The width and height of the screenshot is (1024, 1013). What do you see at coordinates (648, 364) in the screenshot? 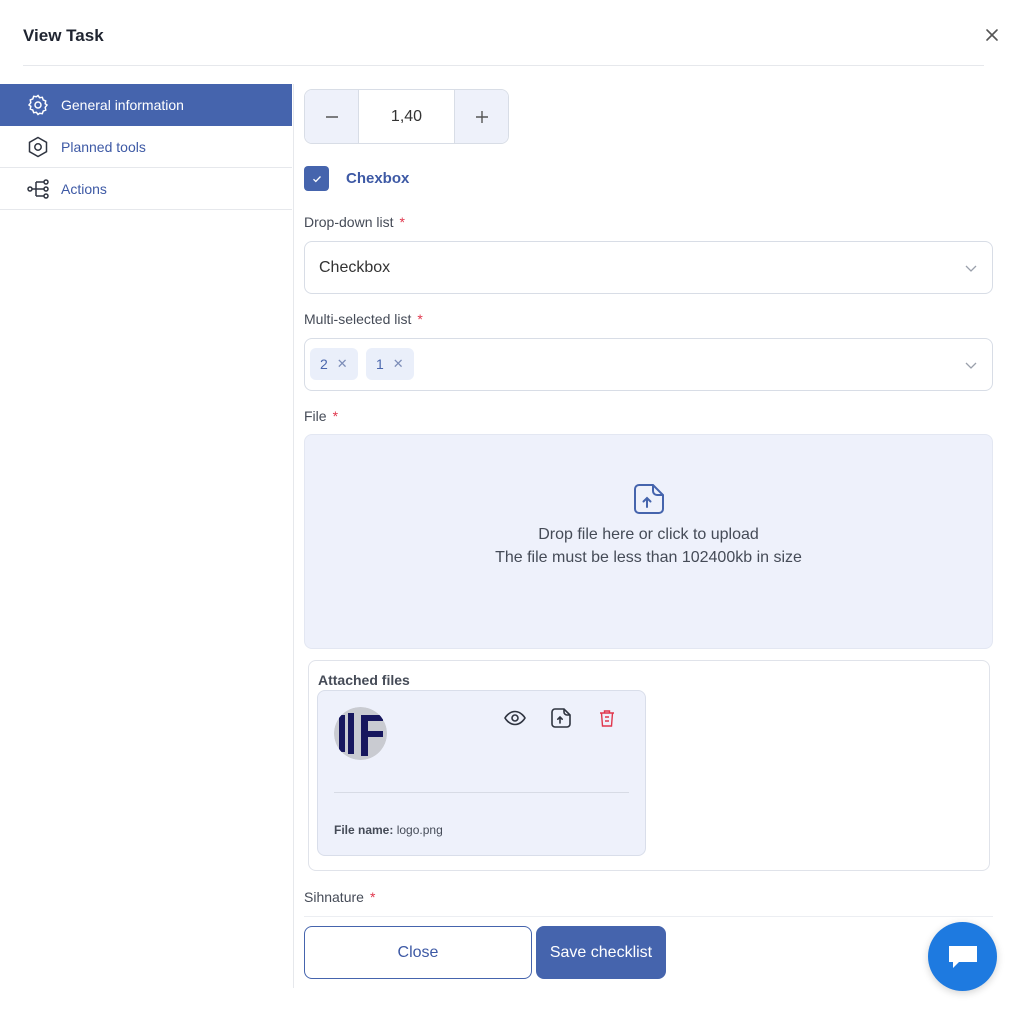
I see `multiselect-field: 2 ✕ 1 ✕` at bounding box center [648, 364].